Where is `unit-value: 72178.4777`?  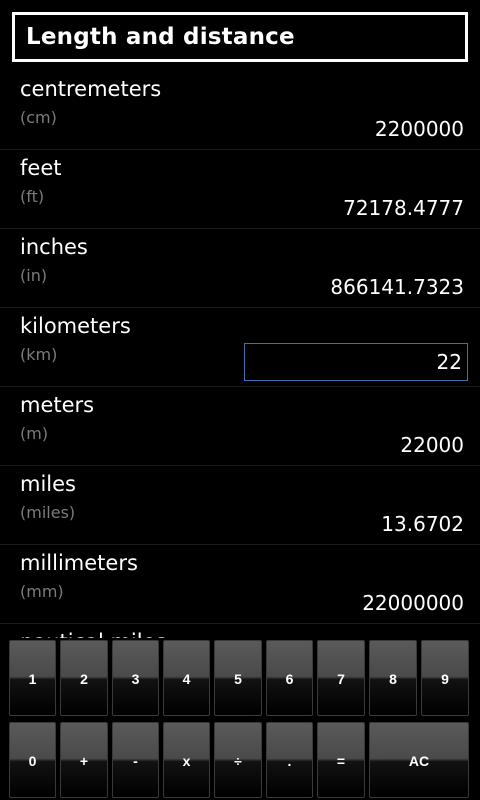
unit-value: 72178.4777 is located at coordinates (403, 208).